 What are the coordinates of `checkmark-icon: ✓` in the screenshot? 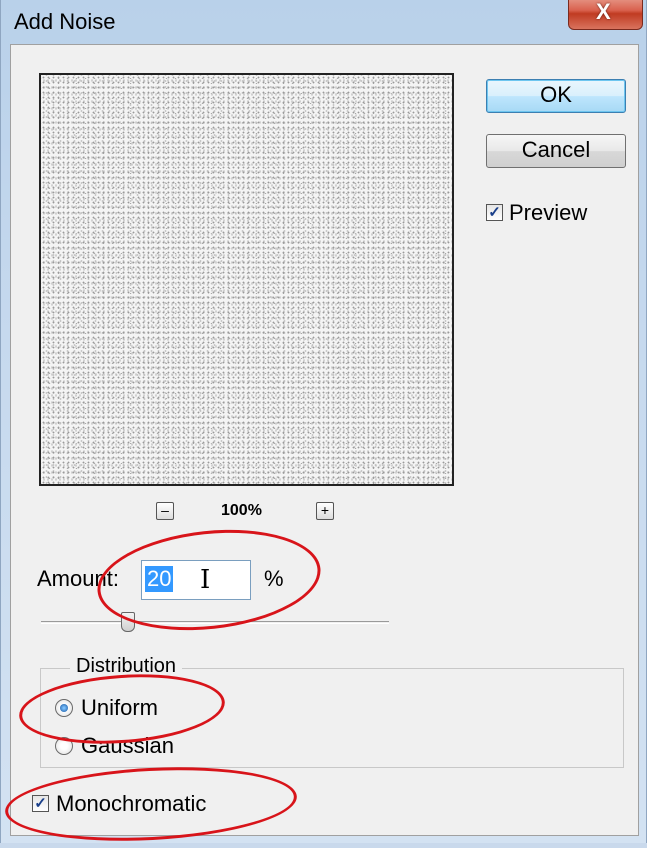 It's located at (494, 212).